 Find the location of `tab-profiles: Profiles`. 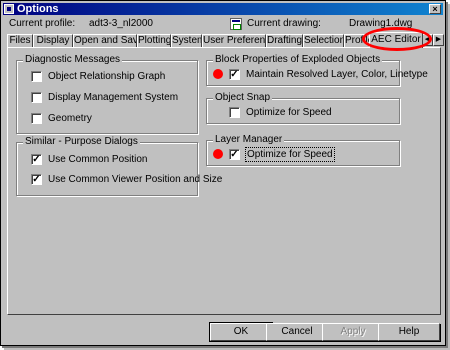

tab-profiles: Profiles is located at coordinates (357, 40).